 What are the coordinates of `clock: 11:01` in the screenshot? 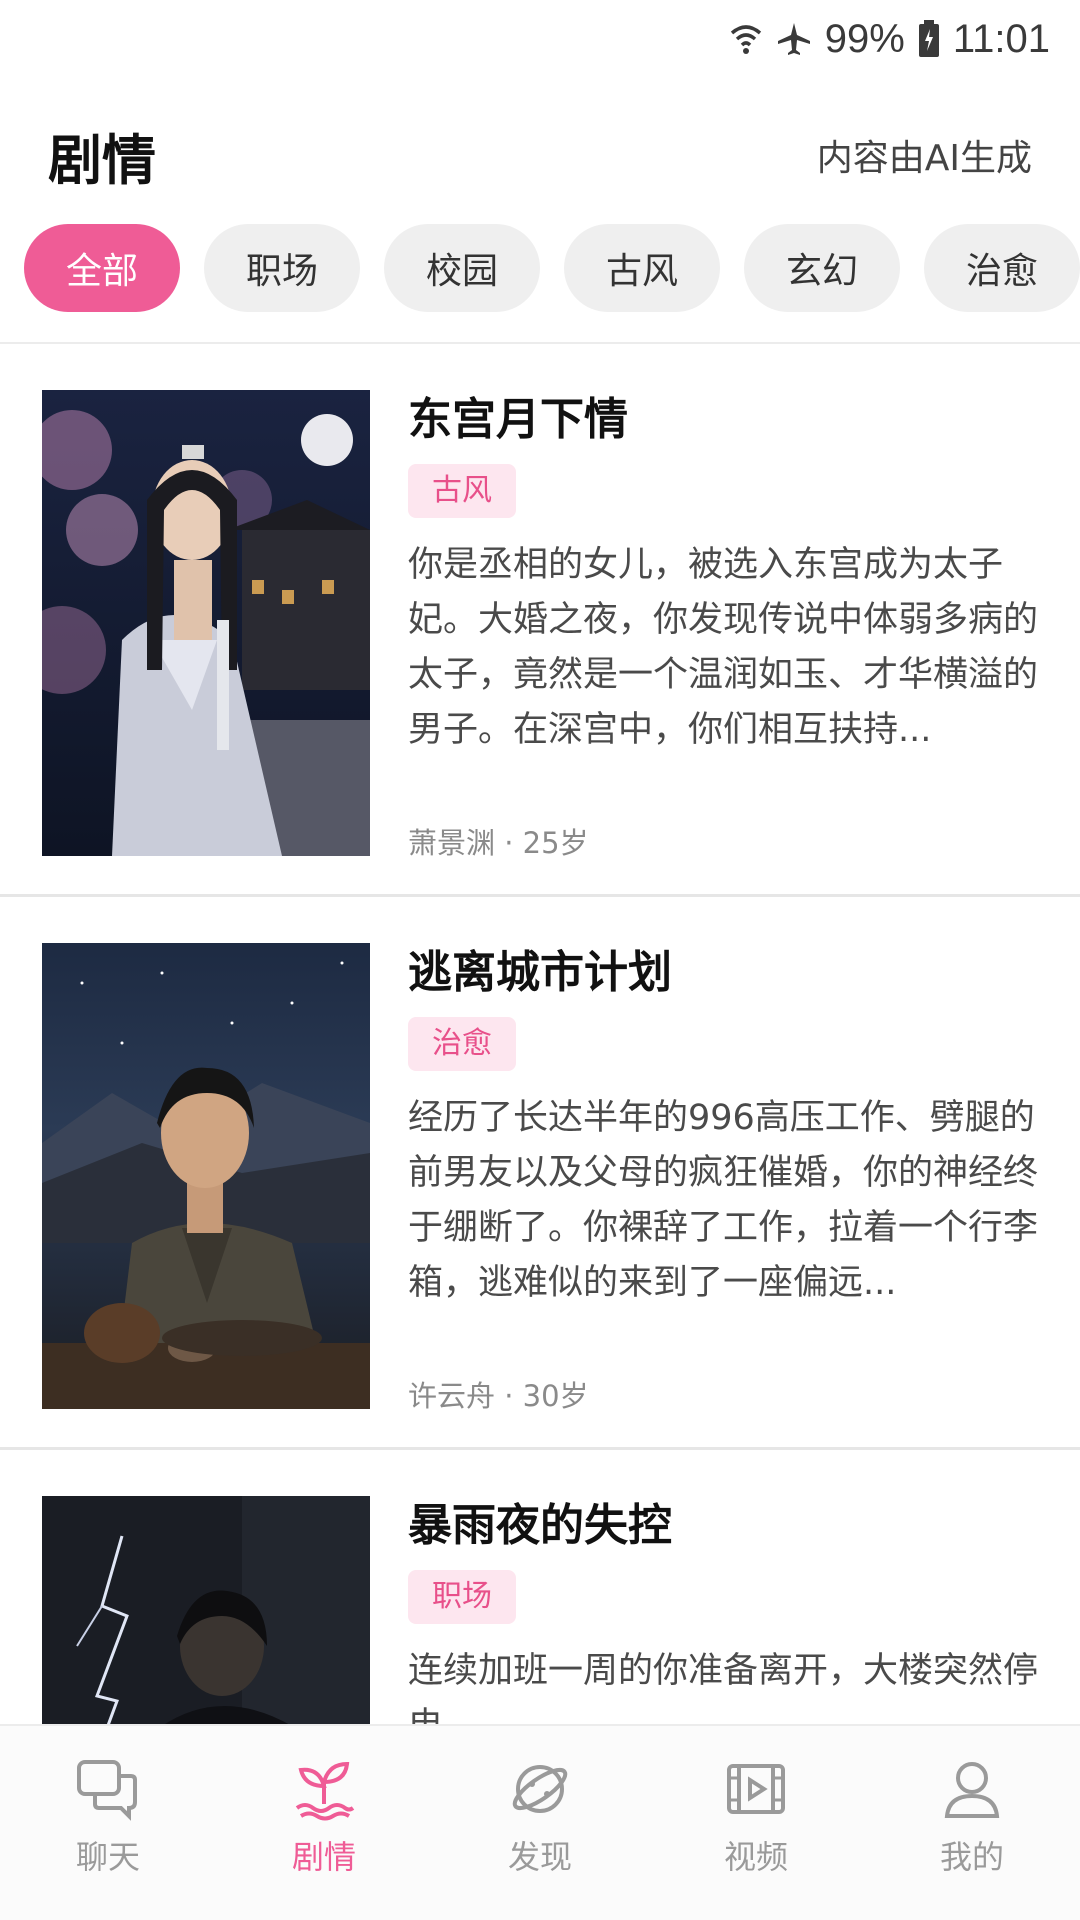 It's located at (1001, 38).